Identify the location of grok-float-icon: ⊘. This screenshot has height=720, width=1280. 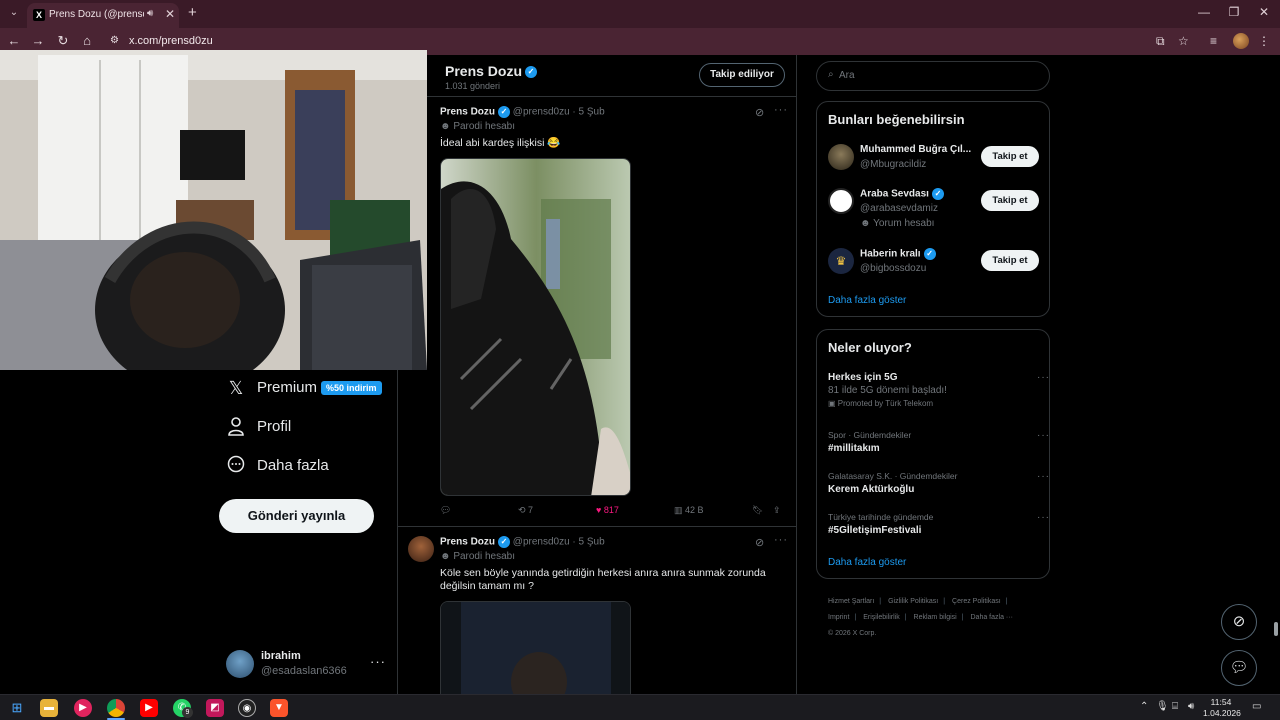
(1239, 622).